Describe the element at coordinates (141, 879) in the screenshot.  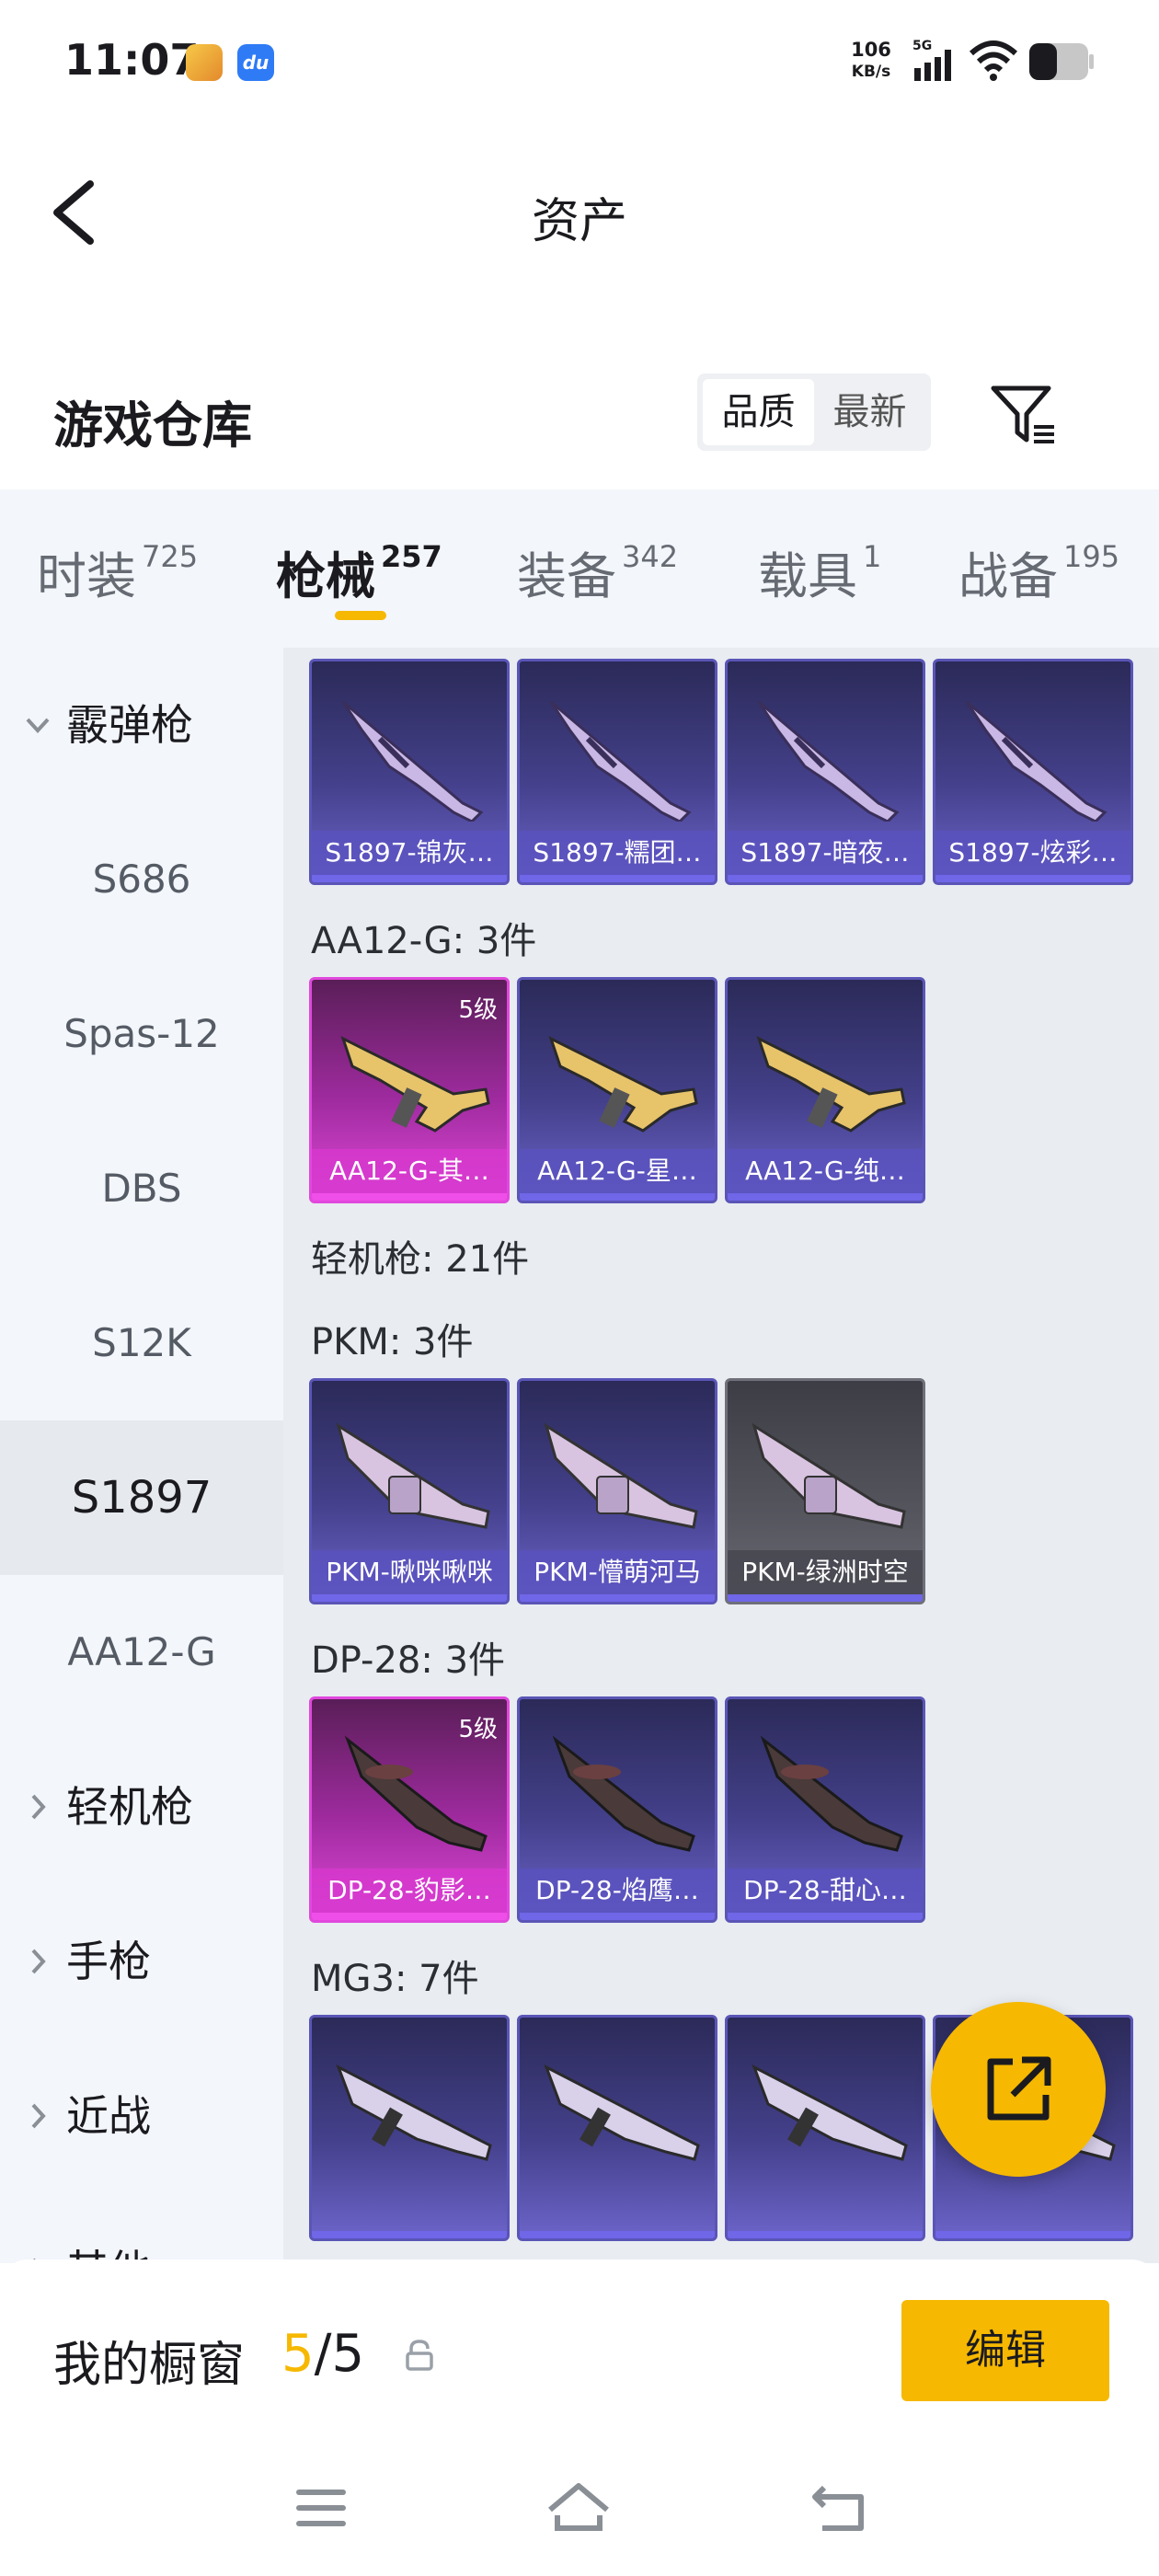
I see `sidebar-item-s686: S686` at that location.